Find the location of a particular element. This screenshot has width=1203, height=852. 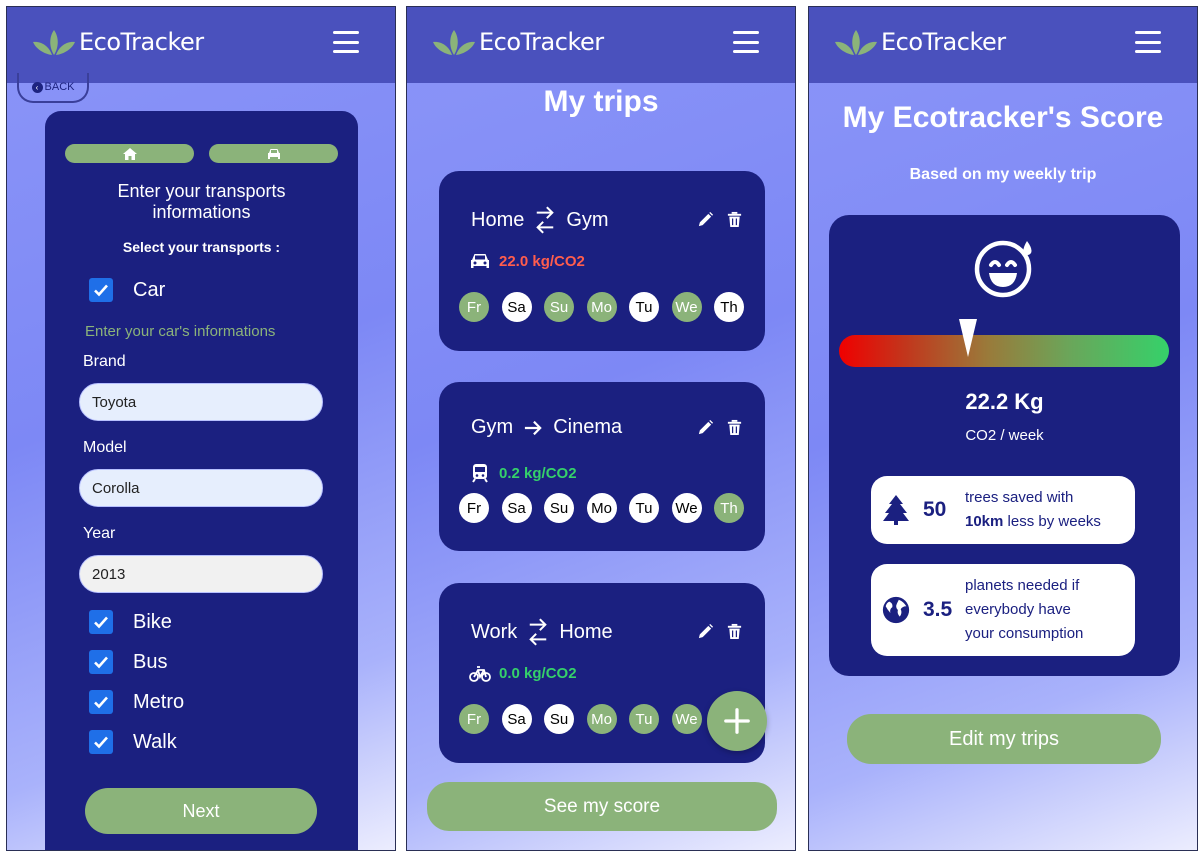

back-button: ‹ BACK is located at coordinates (53, 88).